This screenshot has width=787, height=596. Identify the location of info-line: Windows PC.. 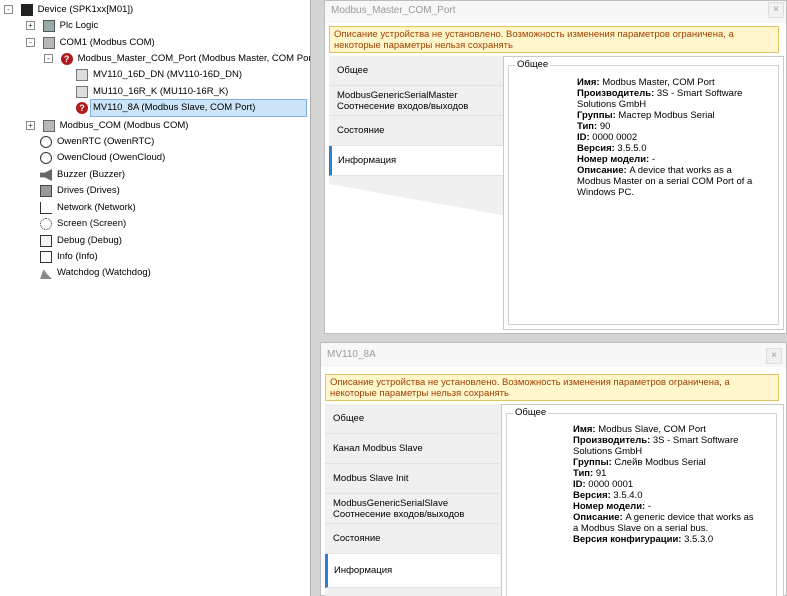
(677, 192).